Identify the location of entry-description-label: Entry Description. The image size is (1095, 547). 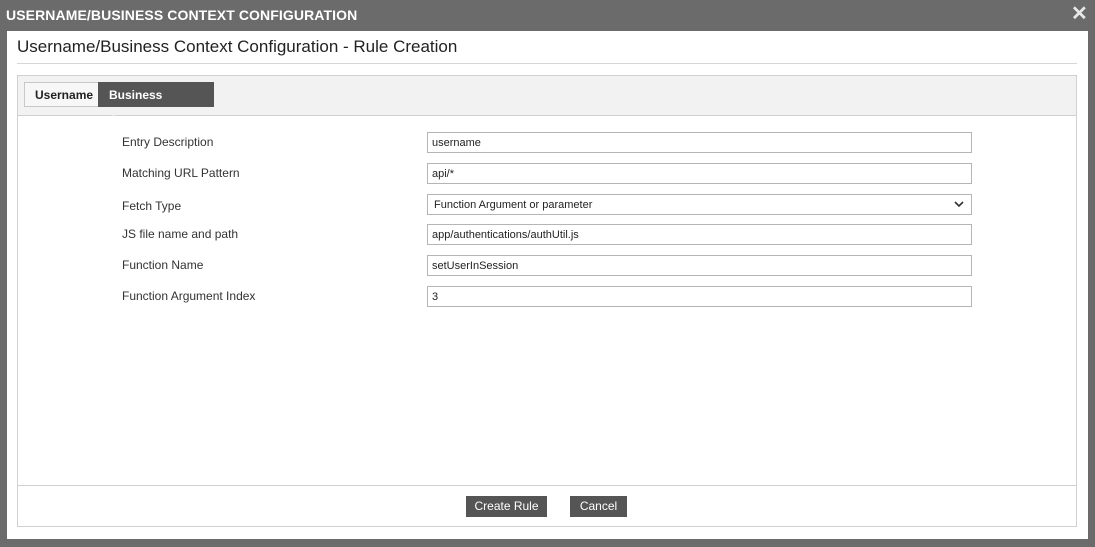
(168, 142).